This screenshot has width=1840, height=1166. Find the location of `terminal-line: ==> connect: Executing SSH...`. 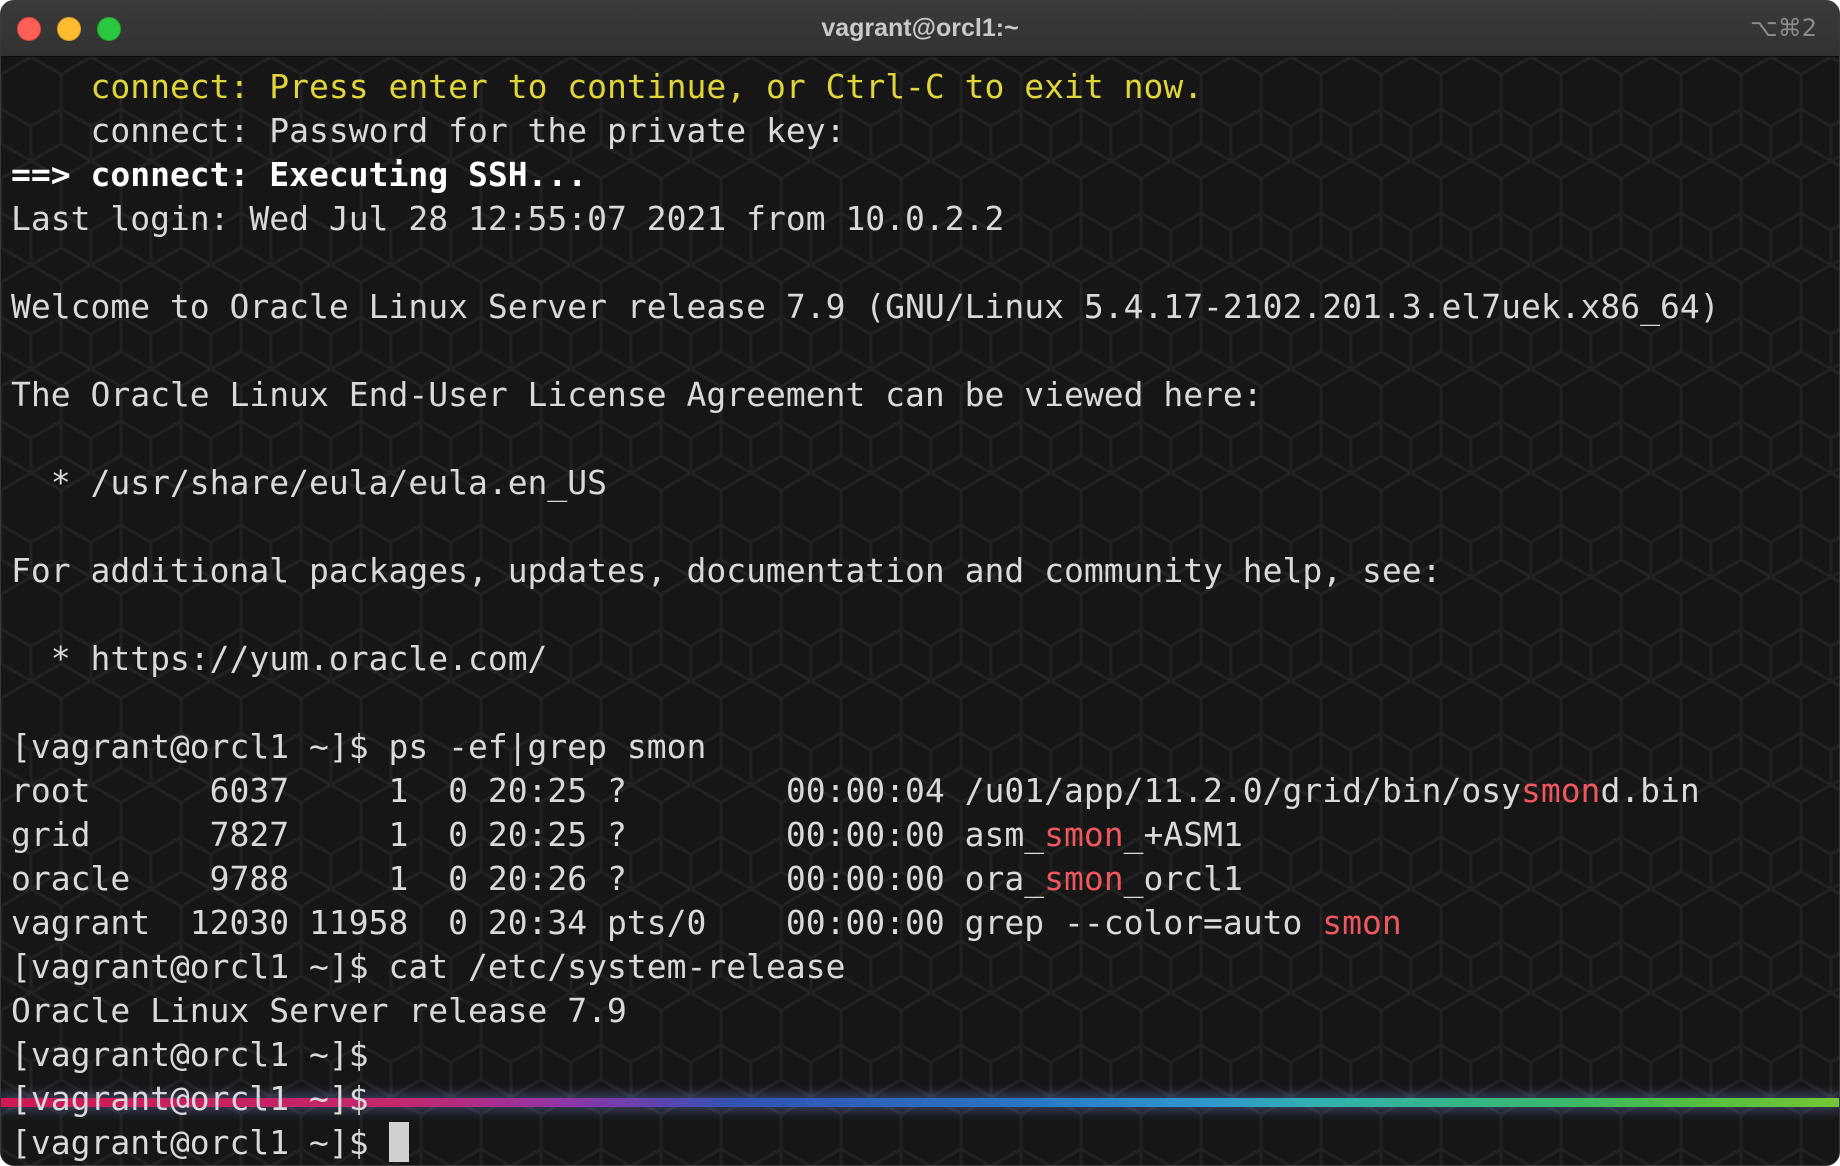

terminal-line: ==> connect: Executing SSH... is located at coordinates (865, 175).